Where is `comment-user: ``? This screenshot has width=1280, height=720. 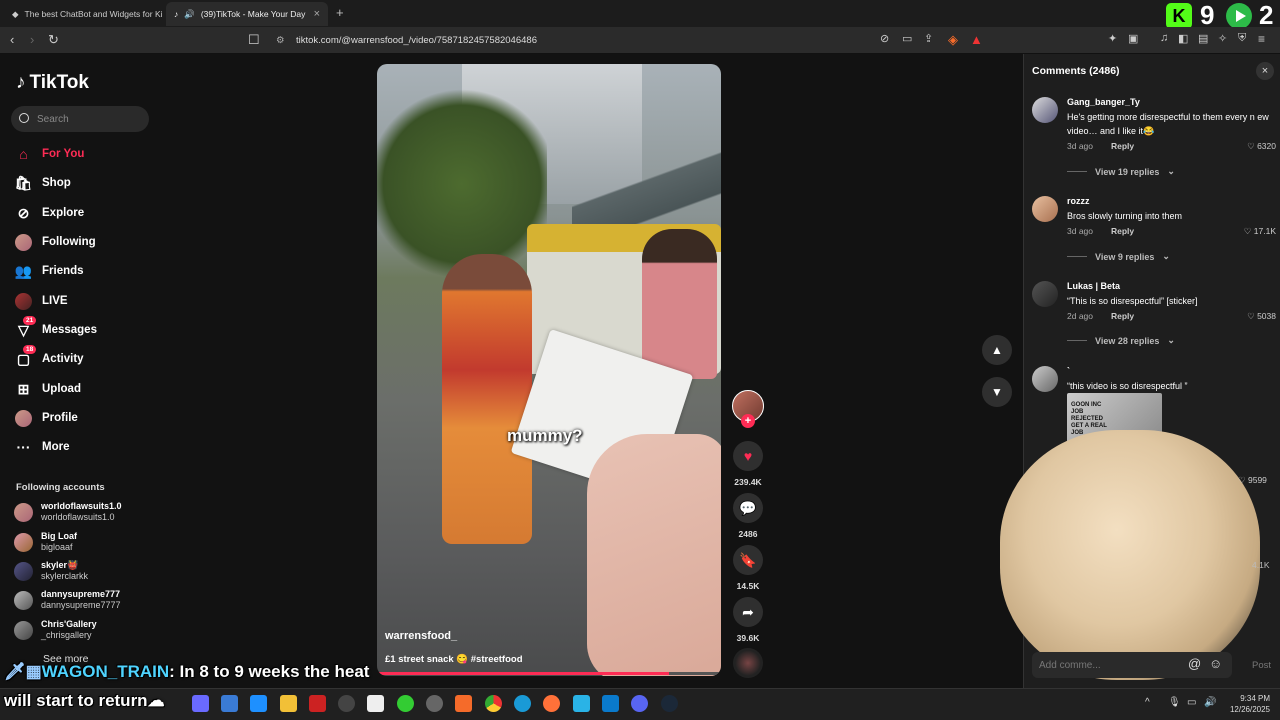 comment-user: ` is located at coordinates (1068, 371).